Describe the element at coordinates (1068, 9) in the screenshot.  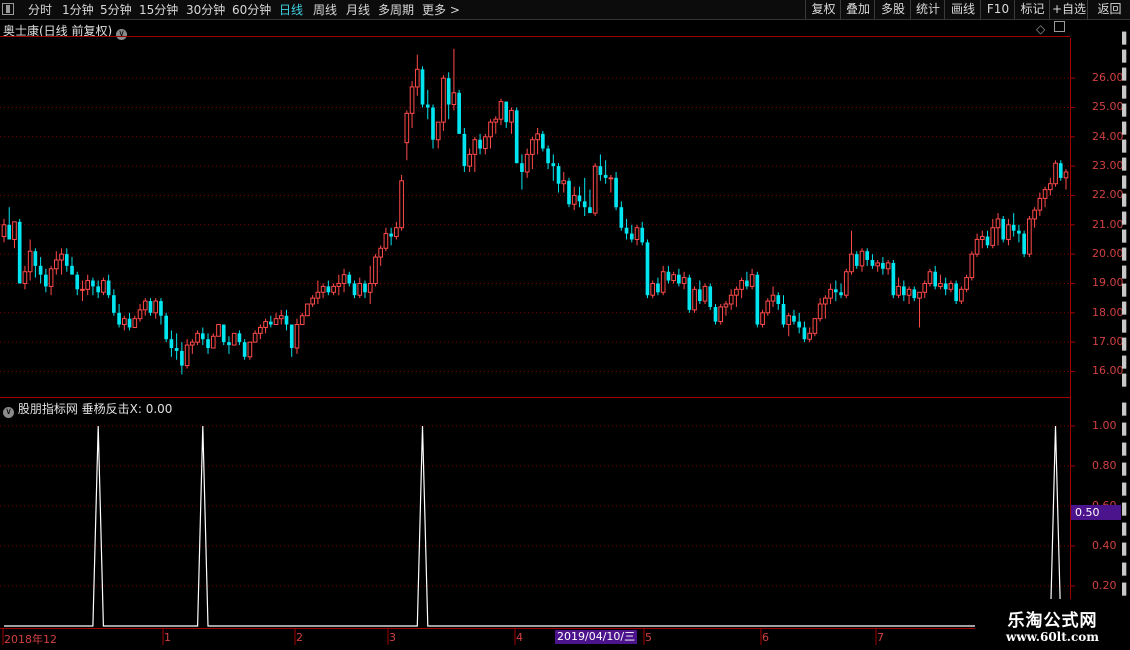
I see `tool-button-7: +自选` at that location.